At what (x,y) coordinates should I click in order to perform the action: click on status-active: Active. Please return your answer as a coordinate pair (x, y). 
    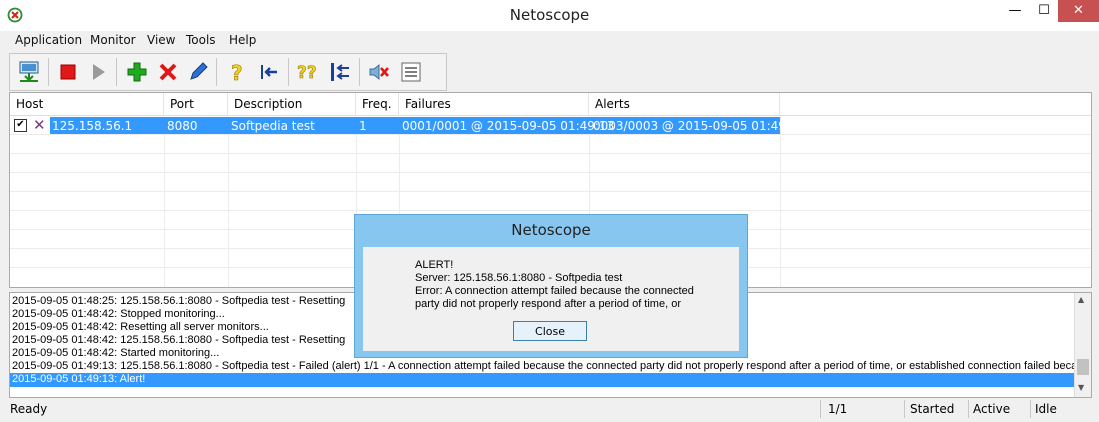
    Looking at the image, I should click on (992, 409).